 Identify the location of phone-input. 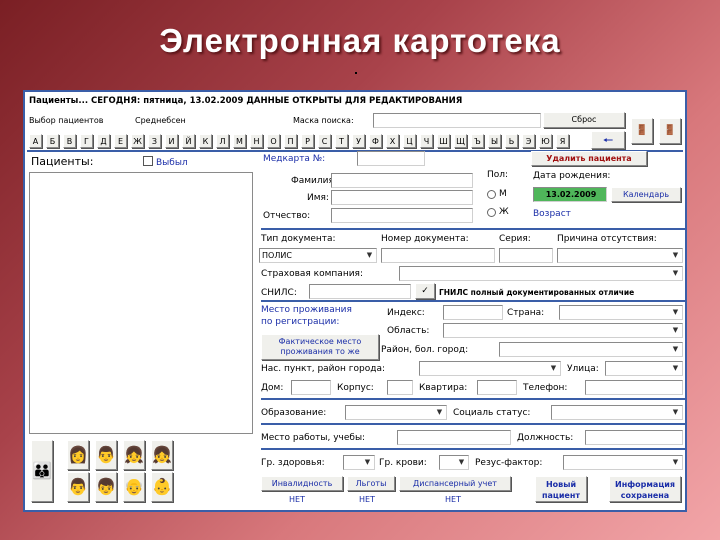
(634, 387).